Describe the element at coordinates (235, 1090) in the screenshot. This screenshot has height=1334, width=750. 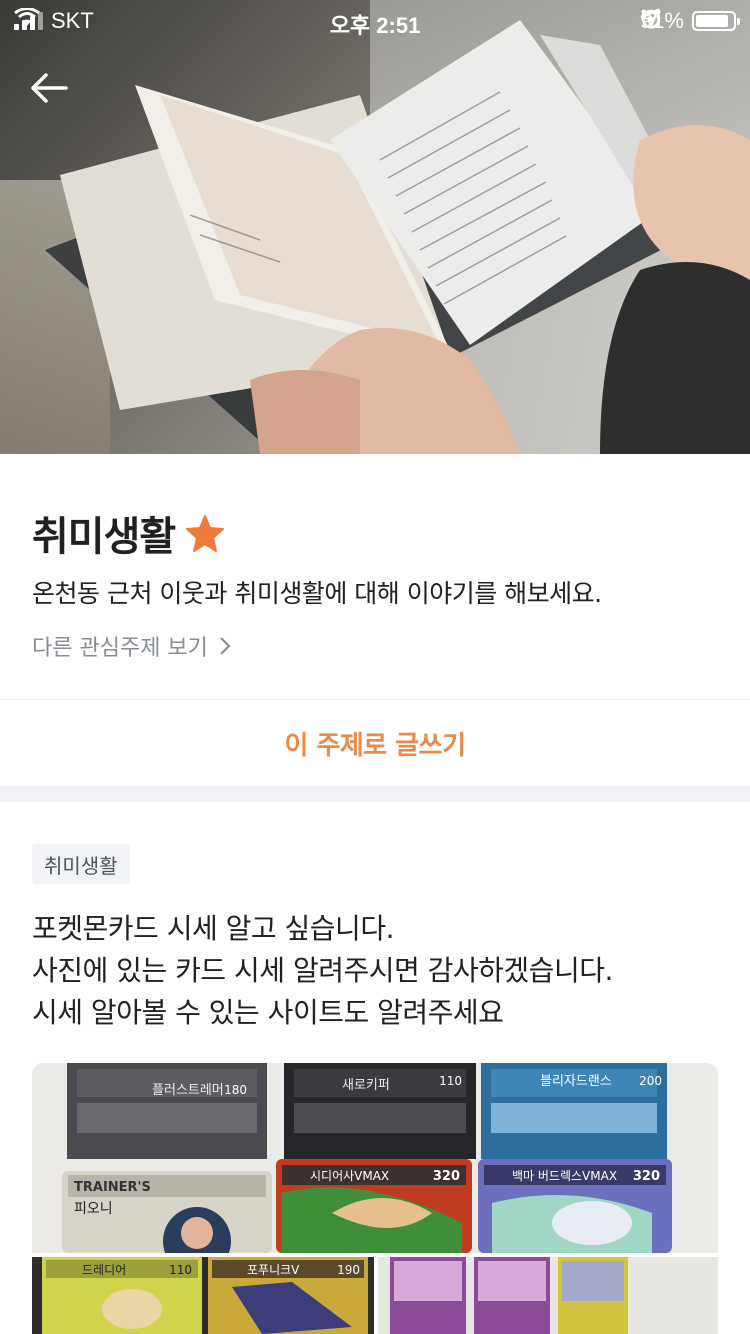
I see `card-hp: 180` at that location.